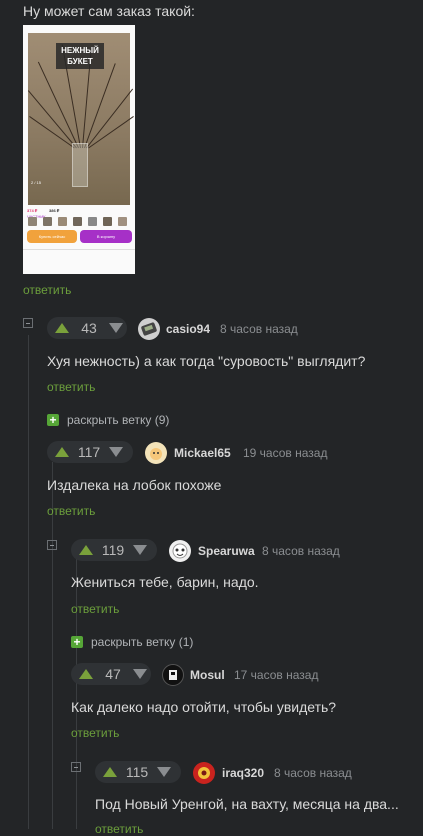 The height and width of the screenshot is (836, 423). What do you see at coordinates (52, 236) in the screenshot?
I see `buy-now-button: Купить сейчас` at bounding box center [52, 236].